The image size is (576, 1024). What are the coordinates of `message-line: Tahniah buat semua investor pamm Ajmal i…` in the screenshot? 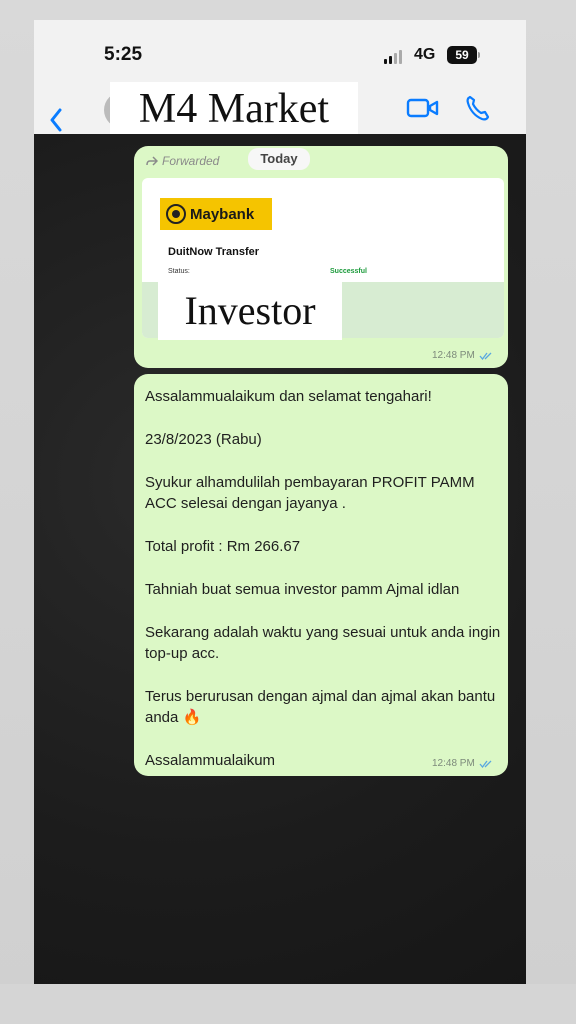 It's located at (302, 589).